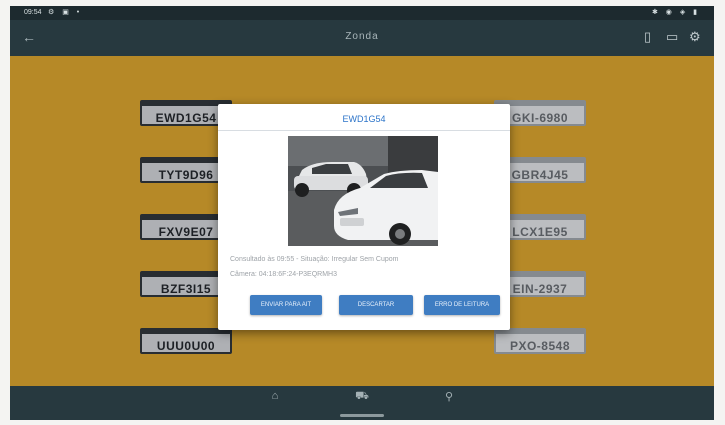 This screenshot has height=425, width=725. What do you see at coordinates (283, 274) in the screenshot?
I see `camera-info-text: Câmera: 04:18:6F:24-P3EQRMH3` at bounding box center [283, 274].